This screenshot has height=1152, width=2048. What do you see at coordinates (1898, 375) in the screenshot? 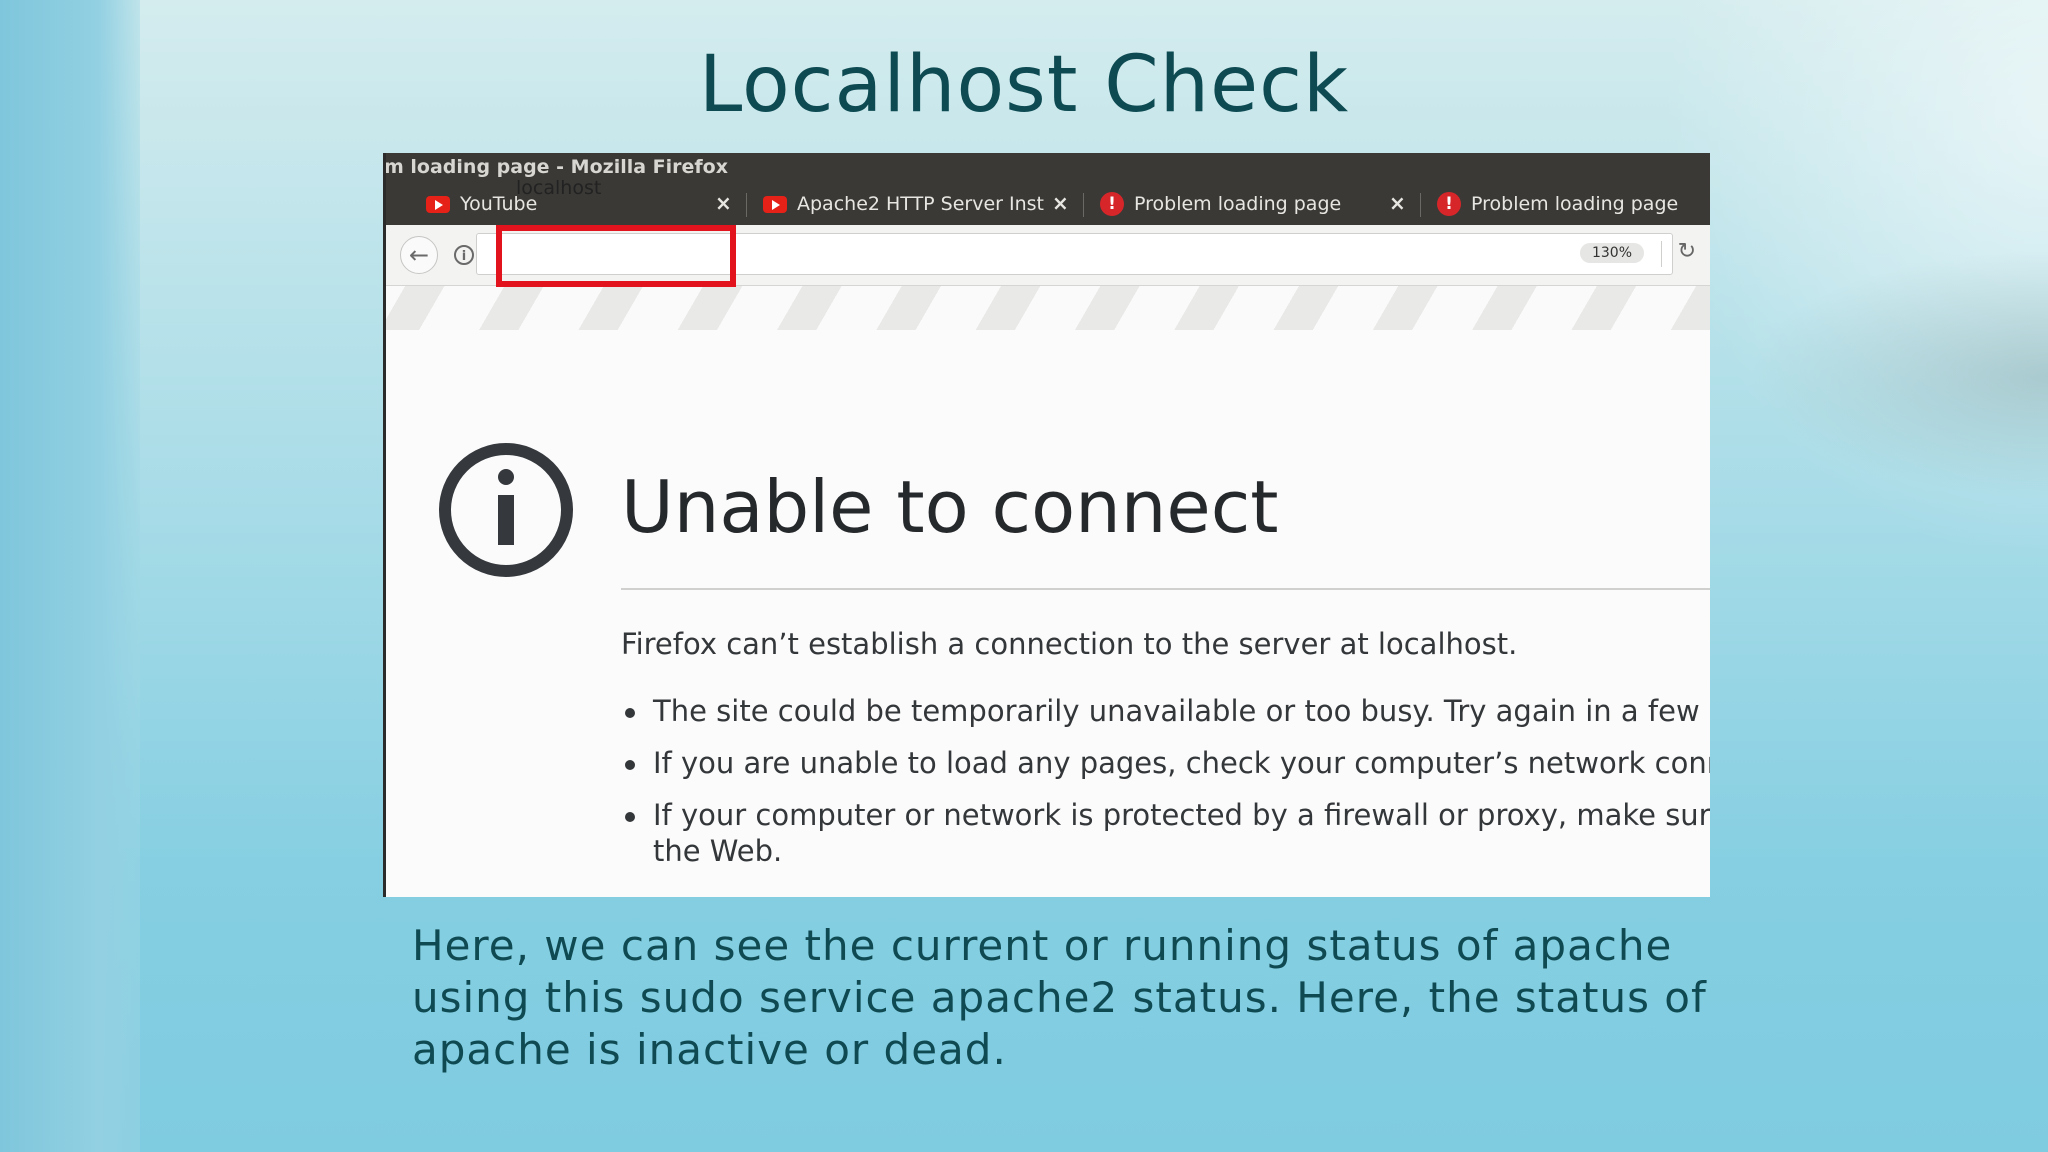
I see `background-shadow` at bounding box center [1898, 375].